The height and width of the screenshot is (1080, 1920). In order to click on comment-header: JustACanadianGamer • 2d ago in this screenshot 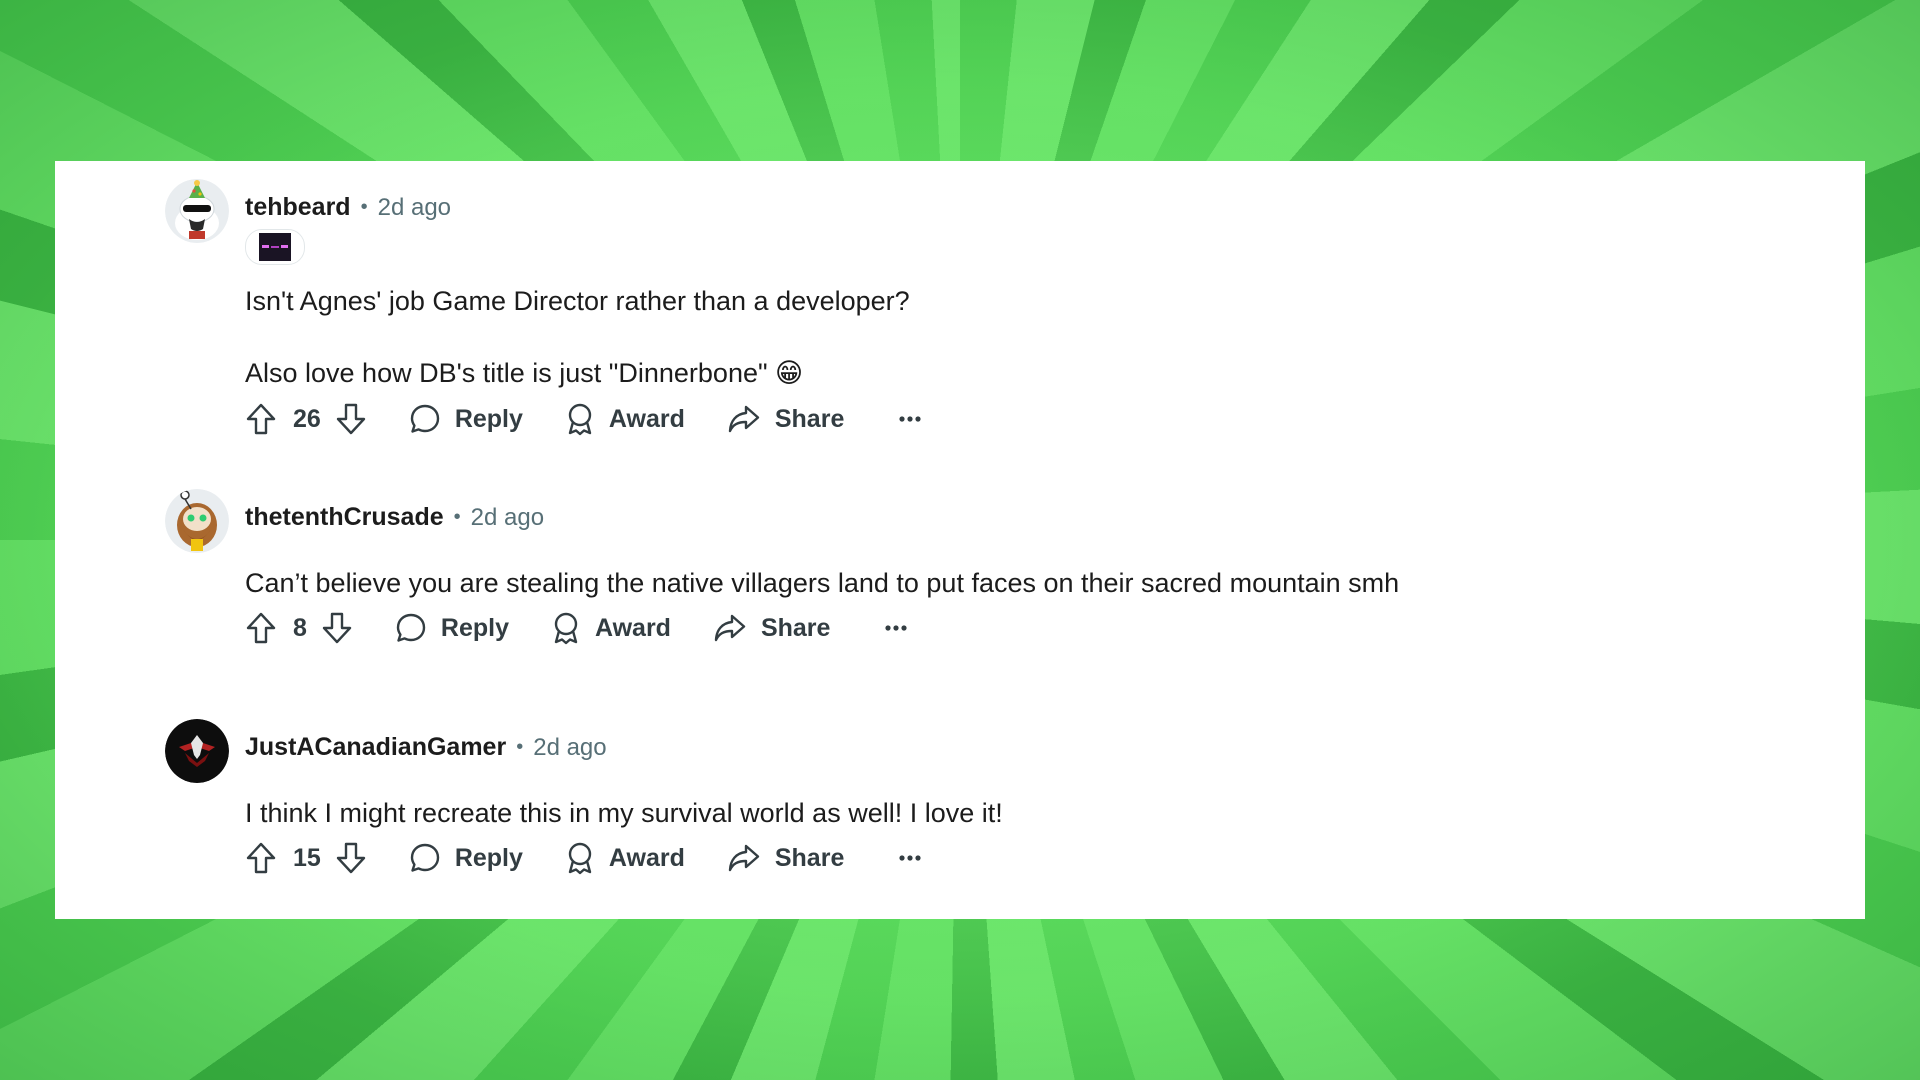, I will do `click(426, 747)`.